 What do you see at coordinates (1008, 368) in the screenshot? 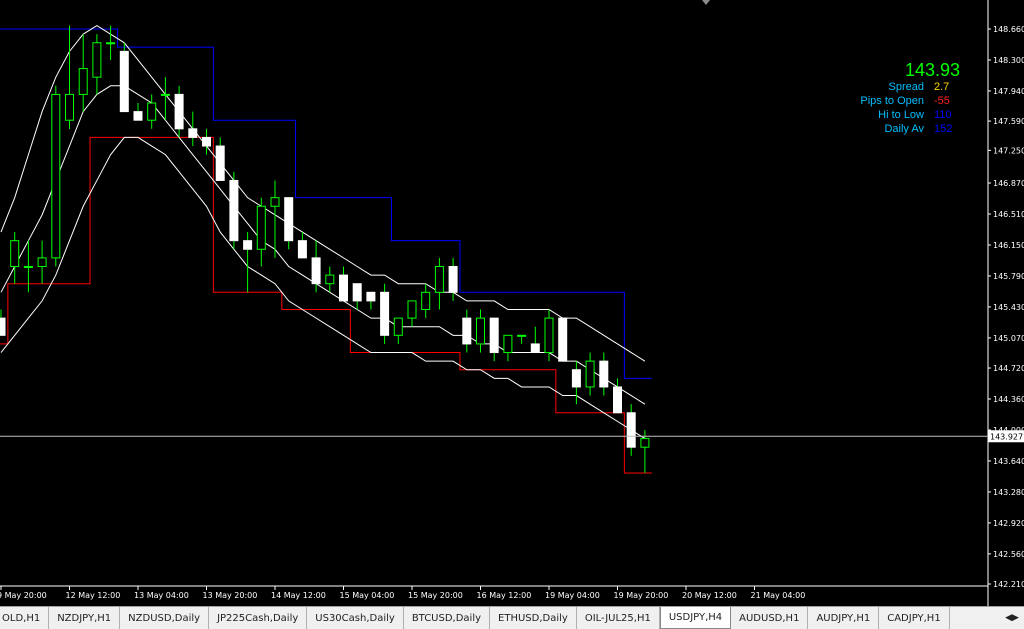
I see `y-tick-label: 144.720` at bounding box center [1008, 368].